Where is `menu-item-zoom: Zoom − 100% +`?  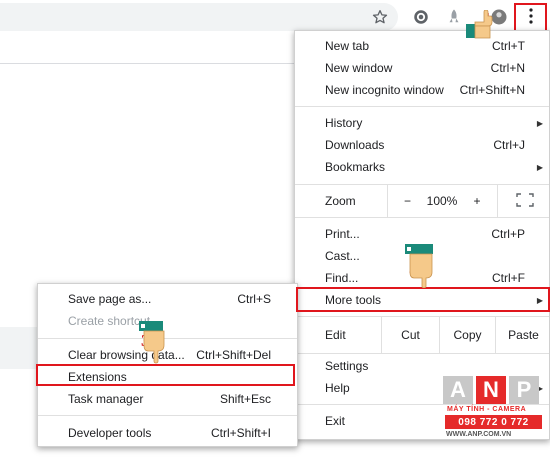
menu-item-zoom: Zoom − 100% + is located at coordinates (422, 201).